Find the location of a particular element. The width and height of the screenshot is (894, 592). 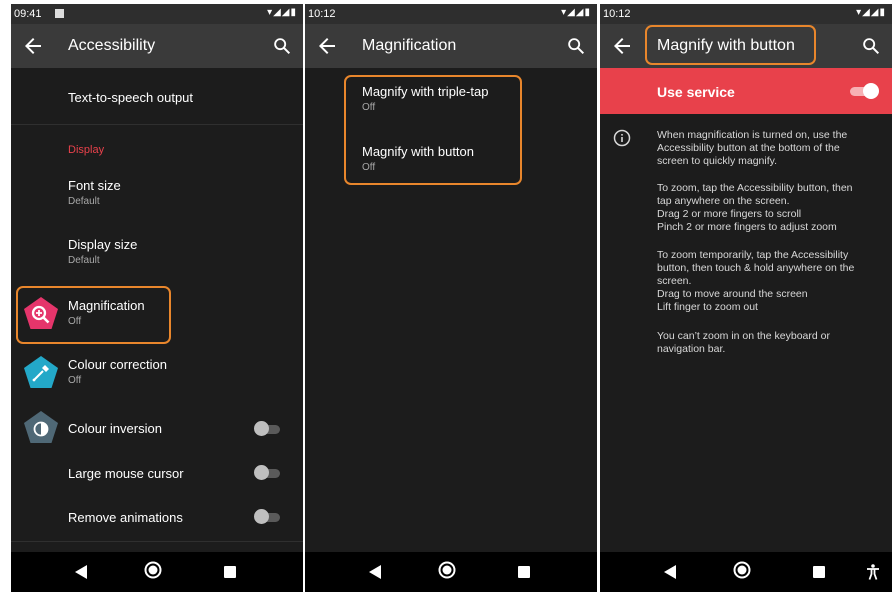

list-item-remove-animations: Remove animations is located at coordinates (157, 521).